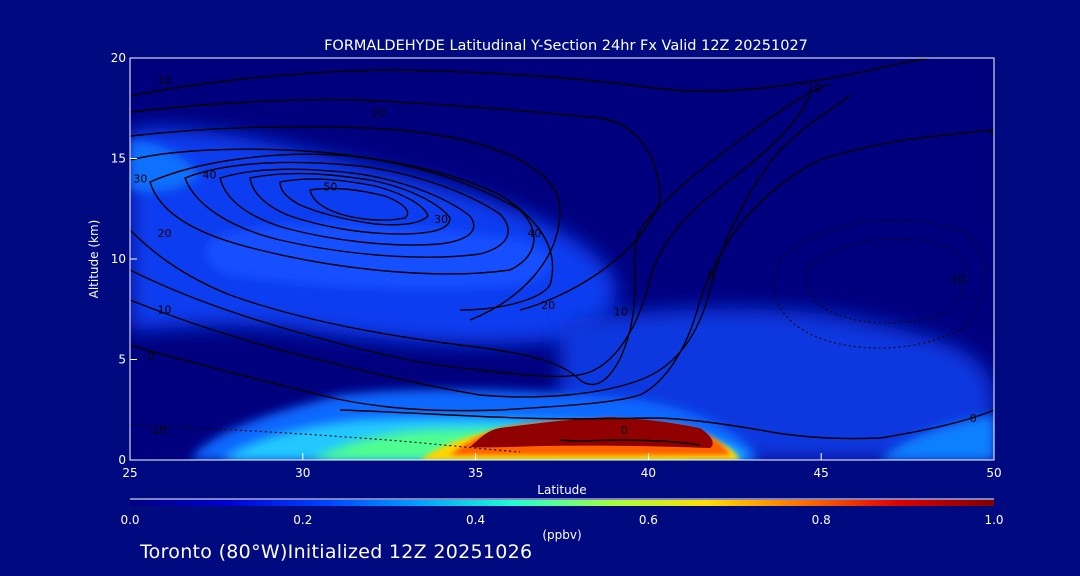  What do you see at coordinates (118, 159) in the screenshot?
I see `y-tick-label: 15` at bounding box center [118, 159].